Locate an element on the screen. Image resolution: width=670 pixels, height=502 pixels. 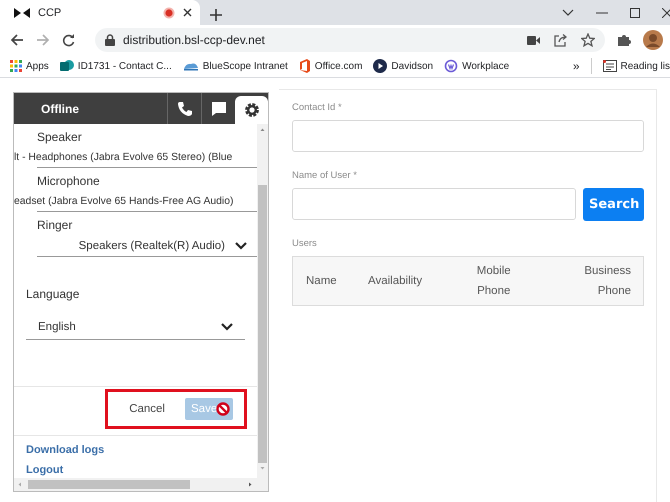
search-button: Search is located at coordinates (613, 204).